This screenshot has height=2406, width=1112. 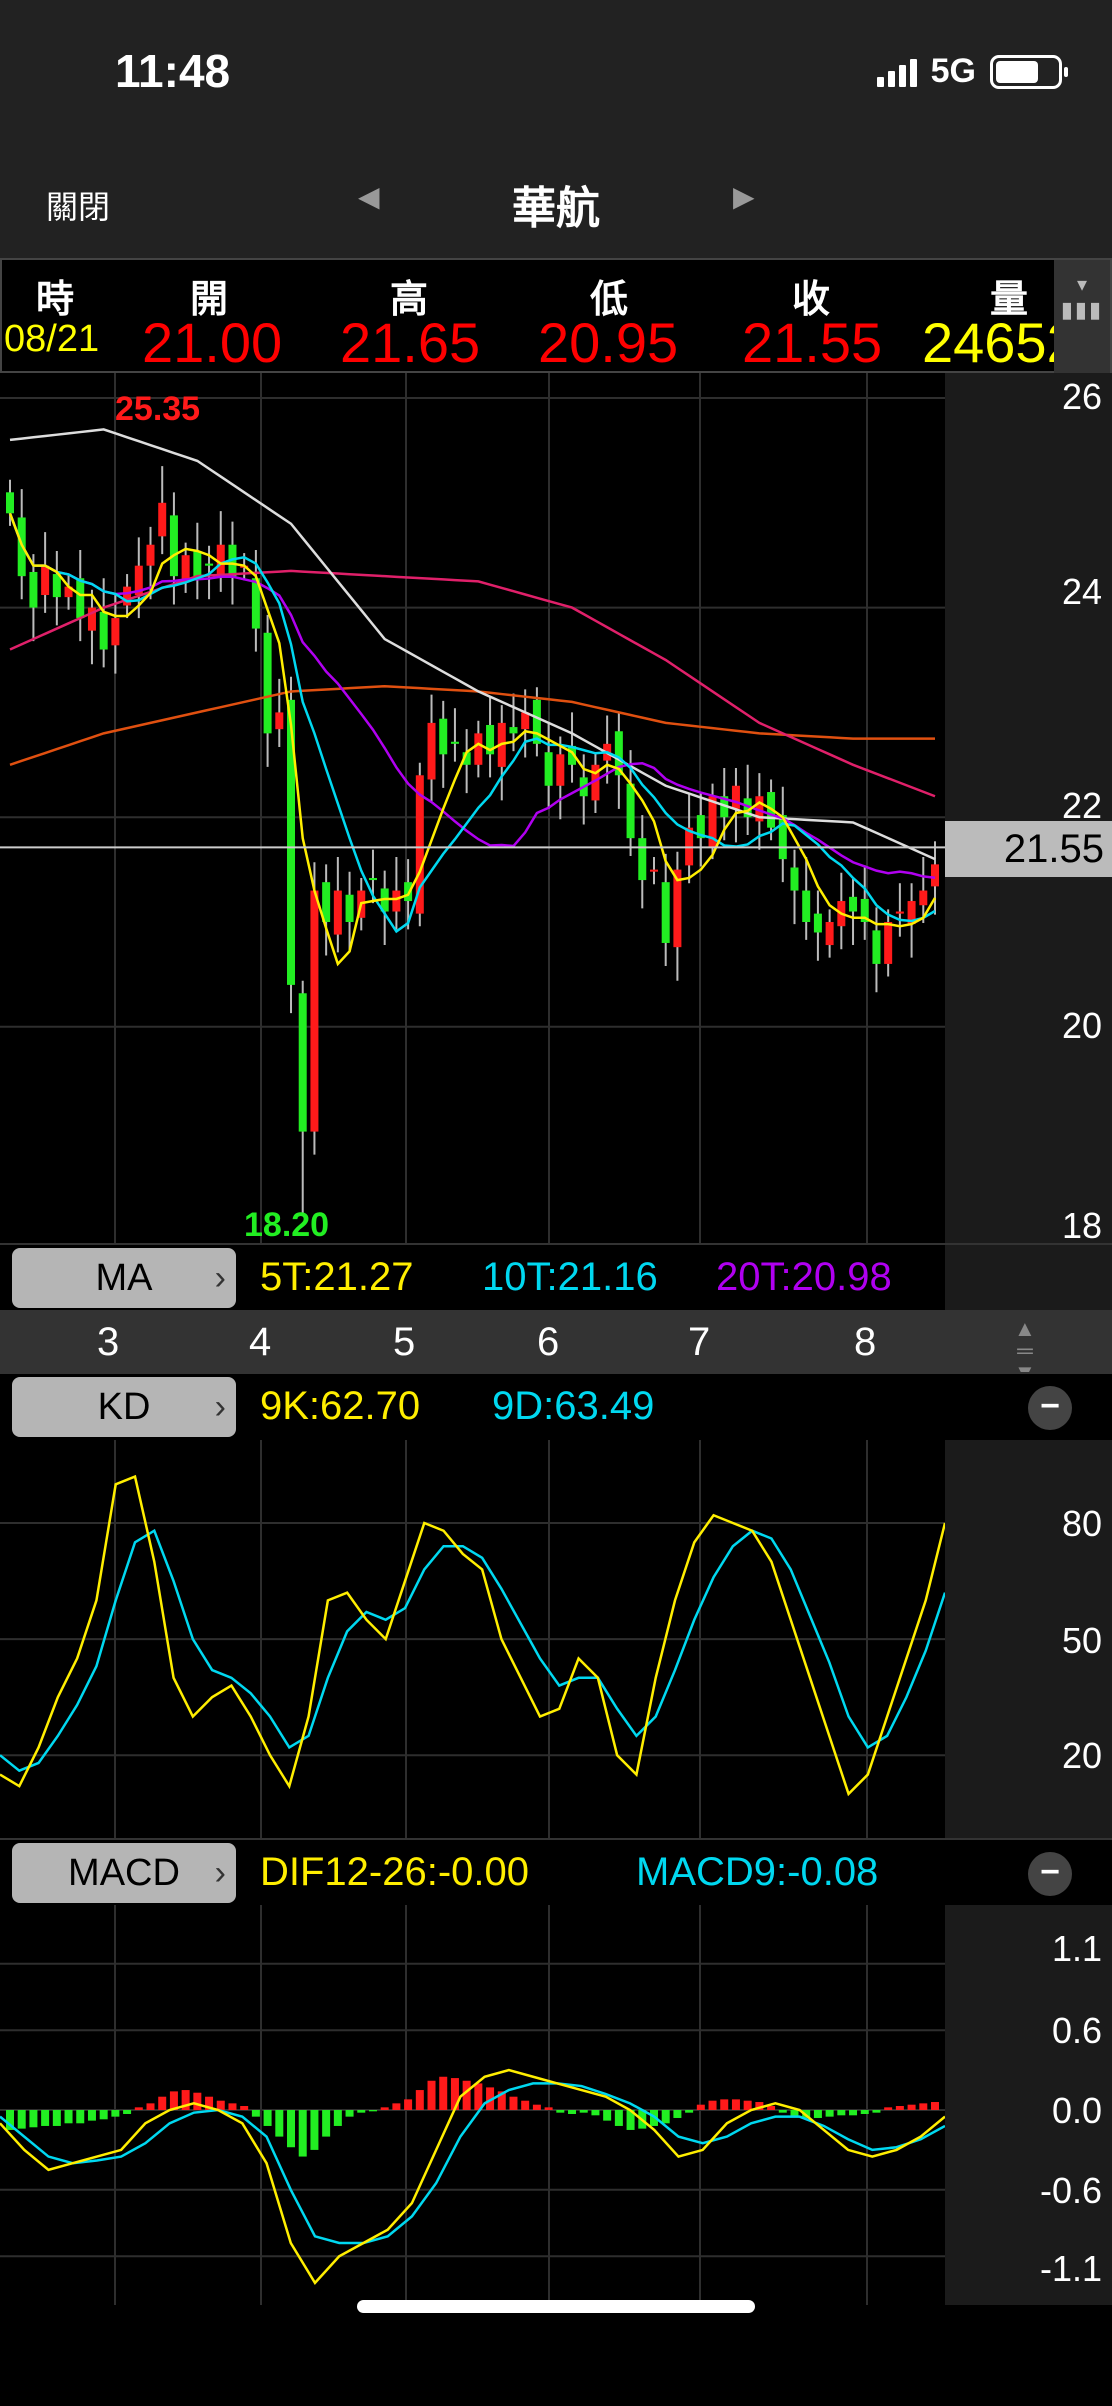 What do you see at coordinates (1028, 849) in the screenshot?
I see `current-price-label: 21.55` at bounding box center [1028, 849].